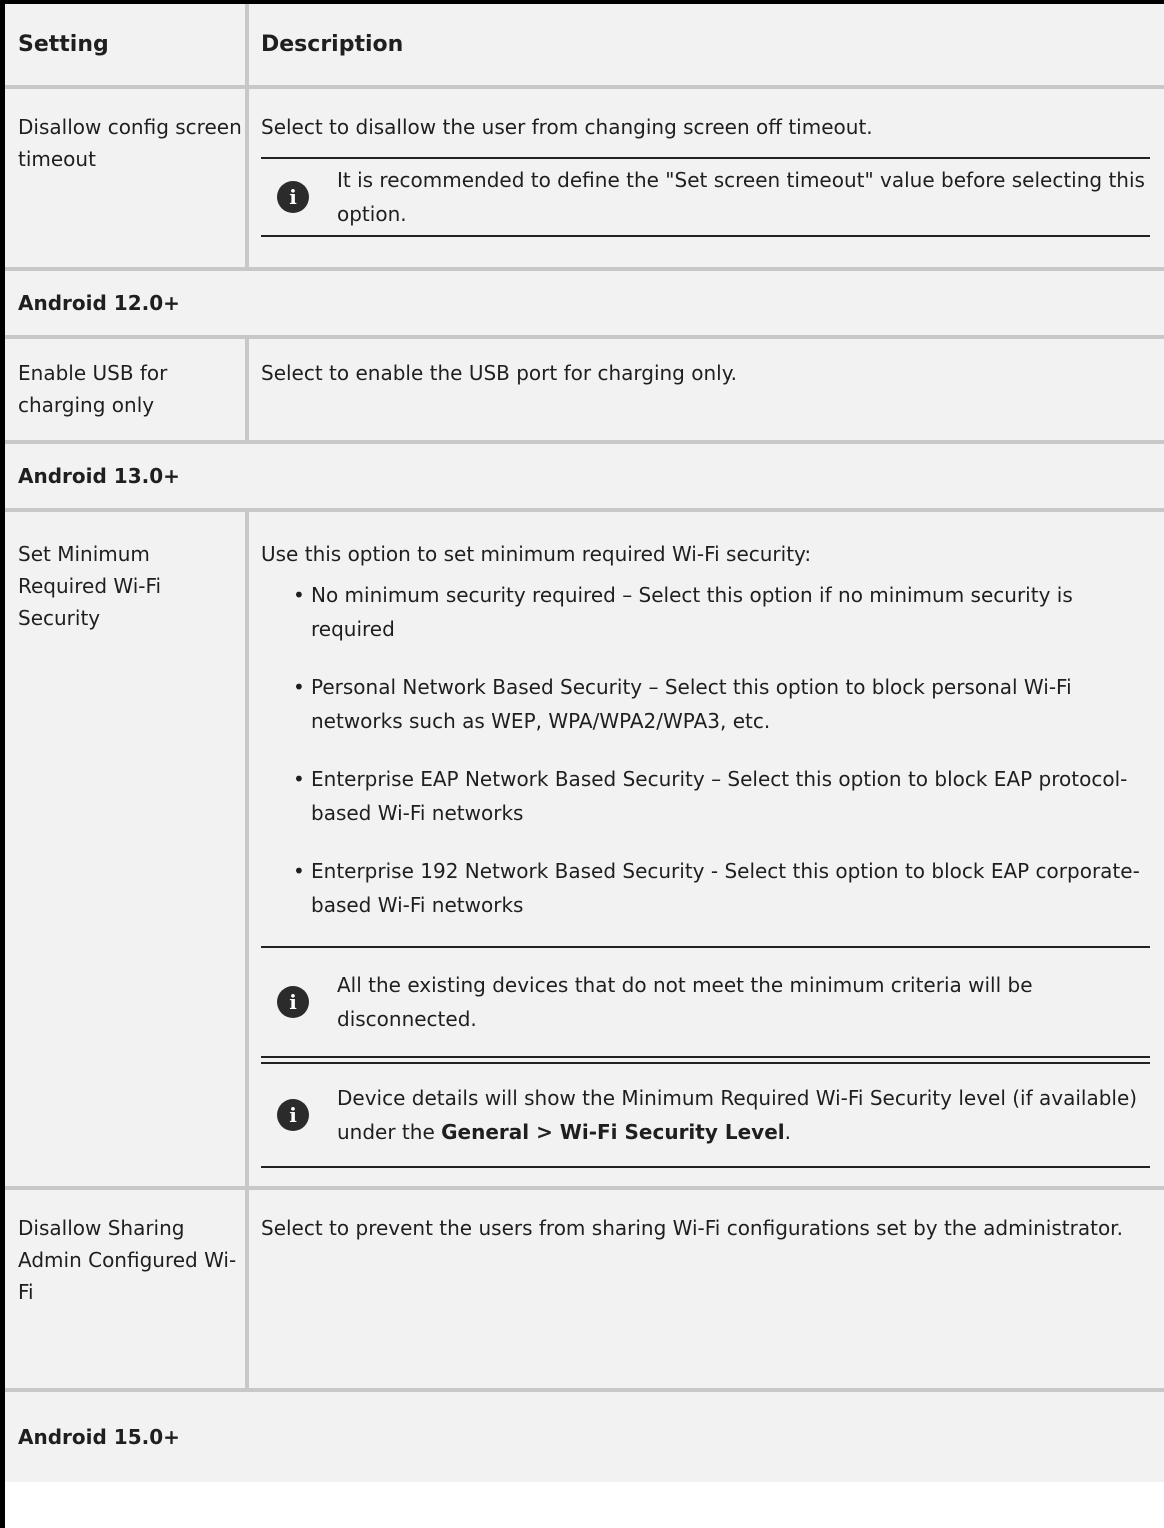 This screenshot has height=1528, width=1164. I want to click on setting-label: Disallow Sharing Admin Configured Wi-Fi, so click(127, 1288).